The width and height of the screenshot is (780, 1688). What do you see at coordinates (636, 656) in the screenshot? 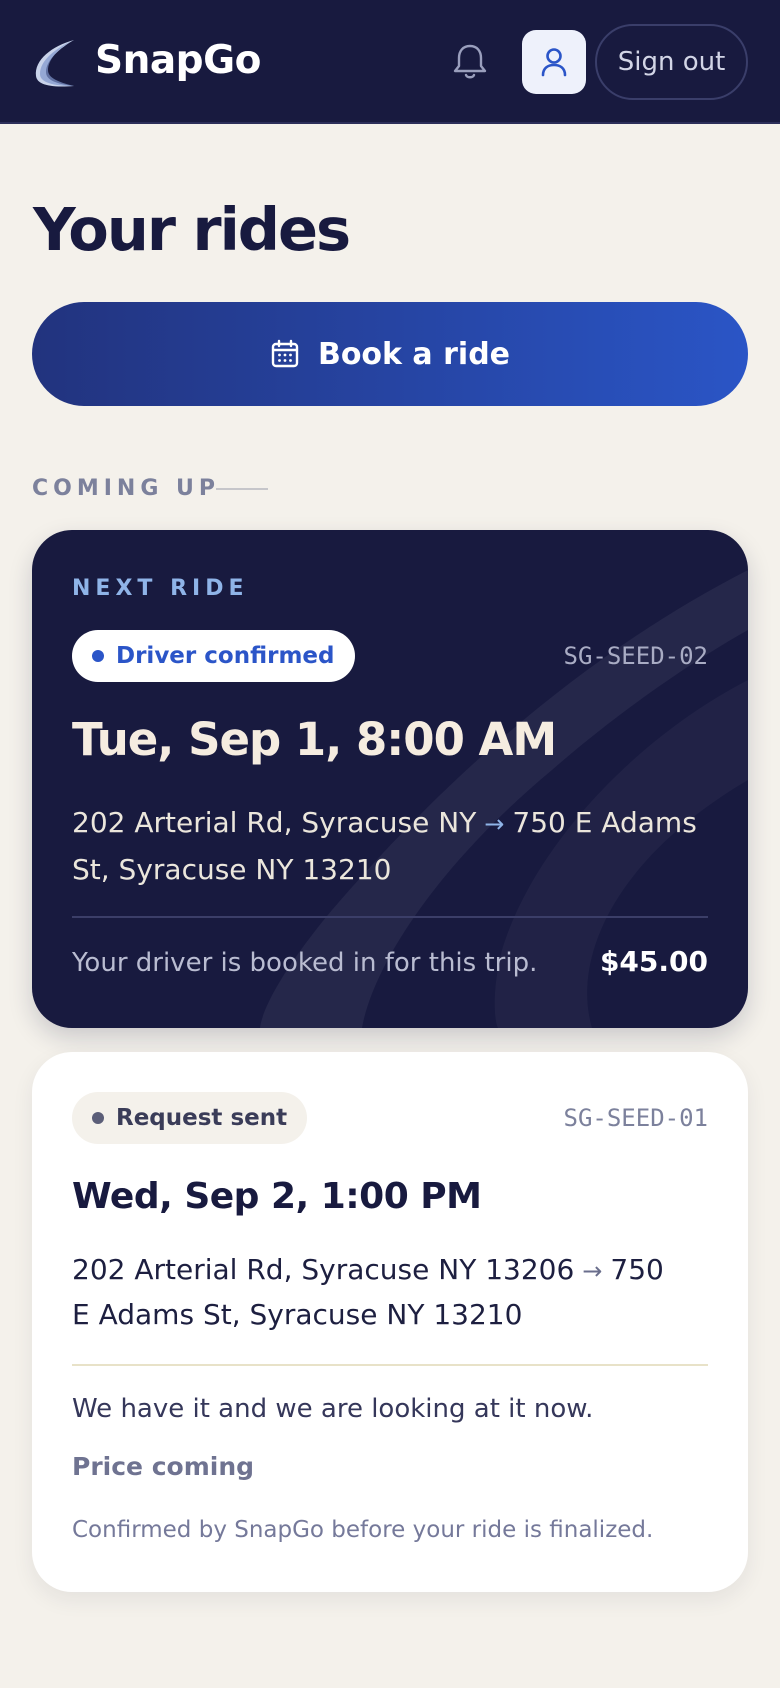
I see `ride-reference: SG-SEED-02` at bounding box center [636, 656].